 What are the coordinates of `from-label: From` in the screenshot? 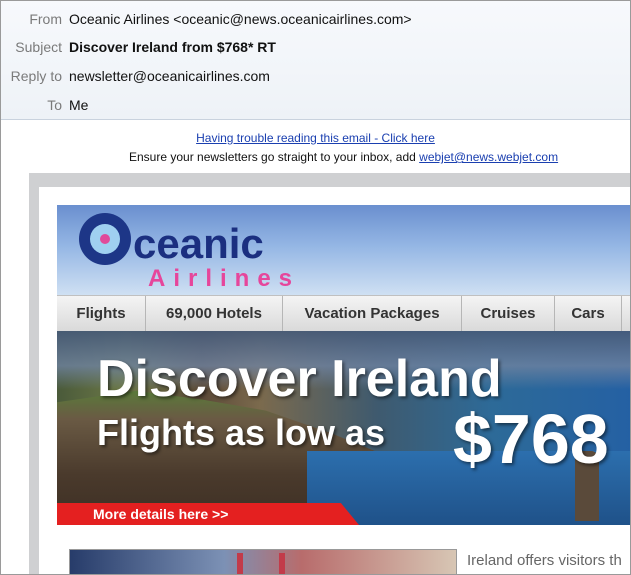 It's located at (45, 19).